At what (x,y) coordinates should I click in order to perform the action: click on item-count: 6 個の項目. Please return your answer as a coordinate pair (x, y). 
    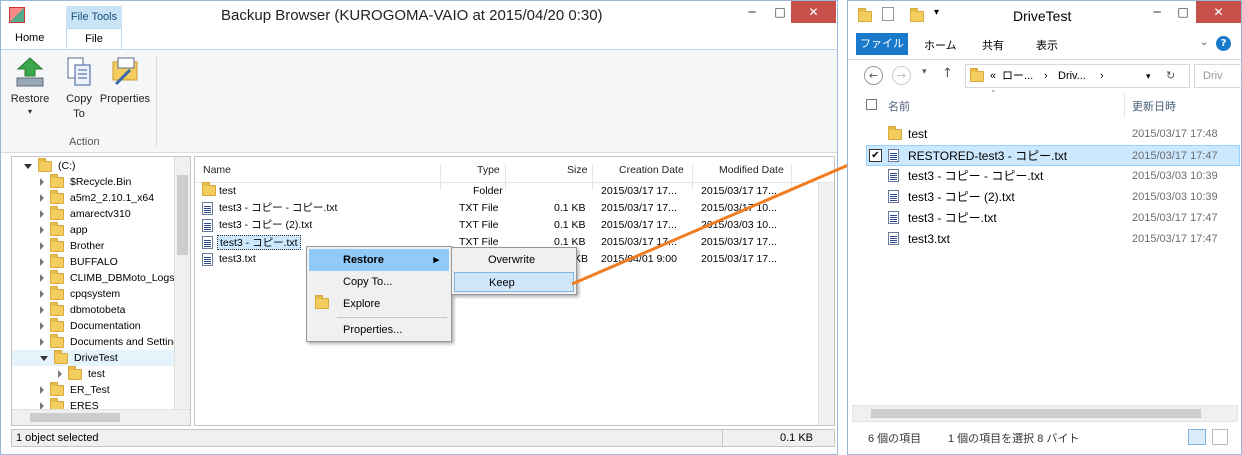
    Looking at the image, I should click on (895, 439).